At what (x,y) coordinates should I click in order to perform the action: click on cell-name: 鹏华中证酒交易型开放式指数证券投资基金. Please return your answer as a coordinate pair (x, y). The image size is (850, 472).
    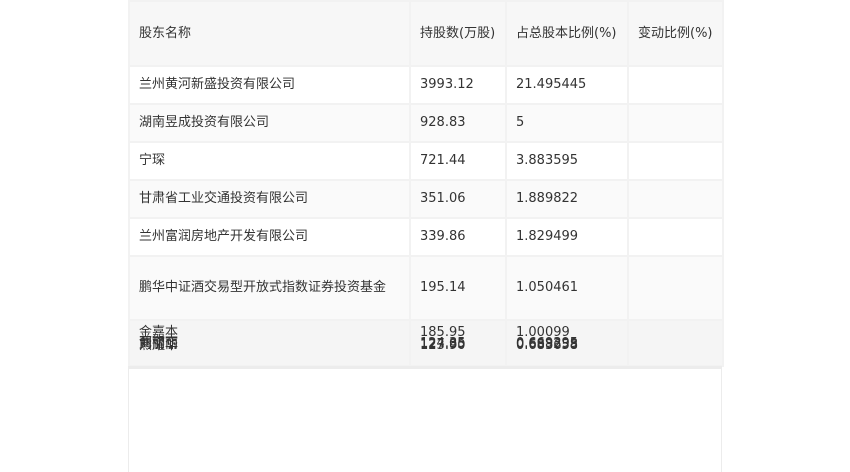
    Looking at the image, I should click on (269, 288).